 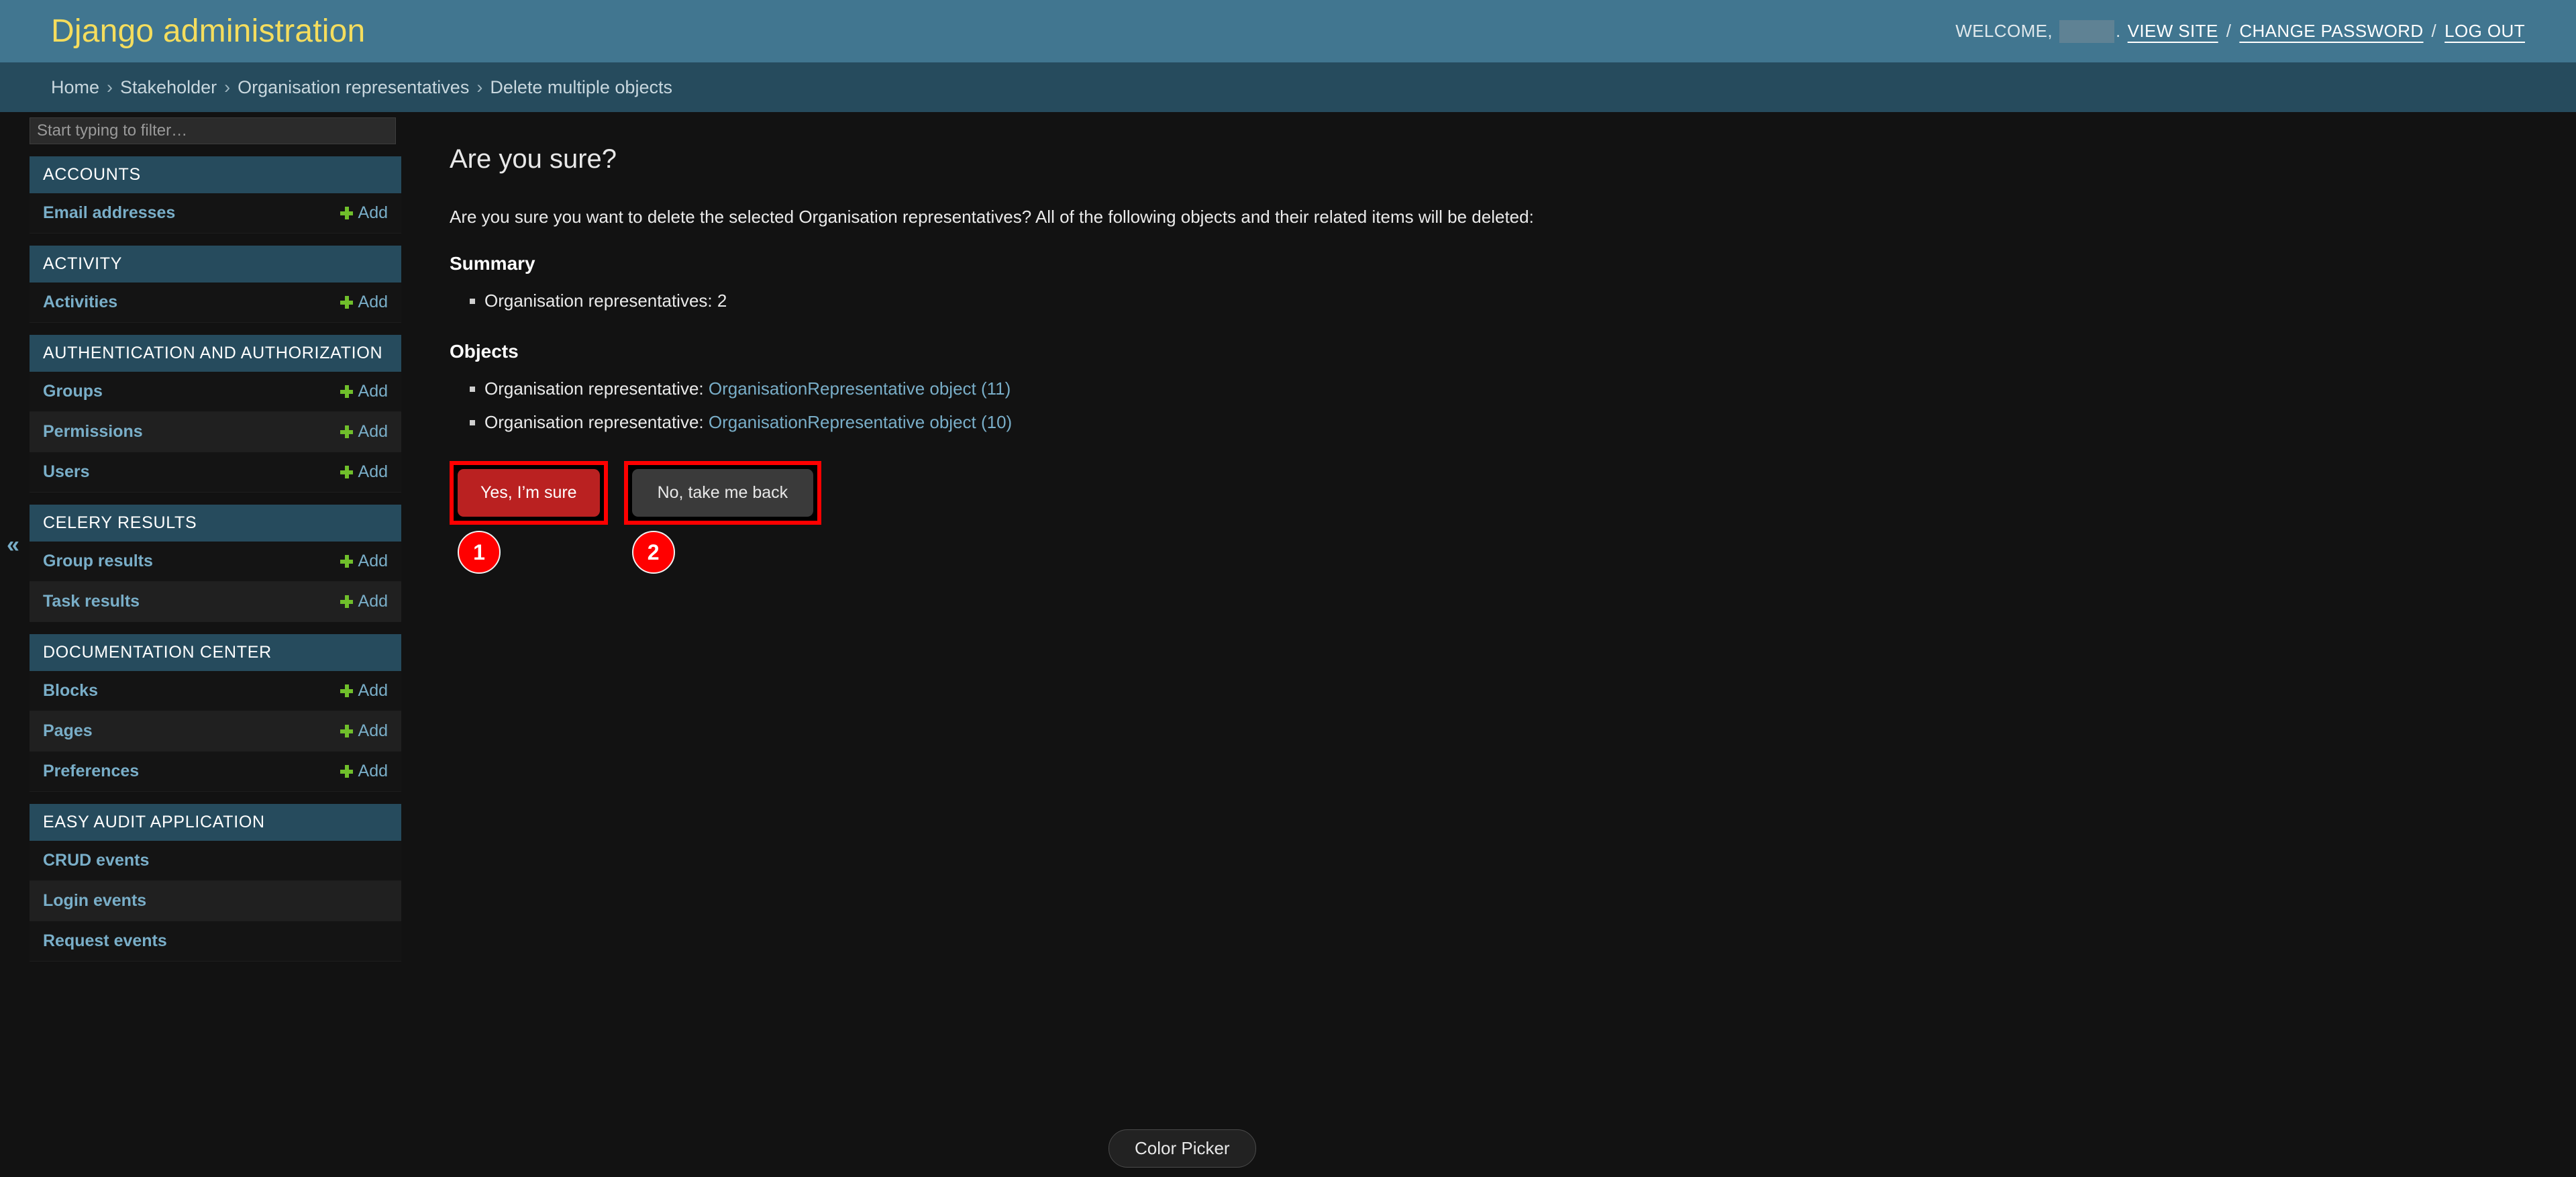 What do you see at coordinates (364, 561) in the screenshot?
I see `add-link-group-results: Add` at bounding box center [364, 561].